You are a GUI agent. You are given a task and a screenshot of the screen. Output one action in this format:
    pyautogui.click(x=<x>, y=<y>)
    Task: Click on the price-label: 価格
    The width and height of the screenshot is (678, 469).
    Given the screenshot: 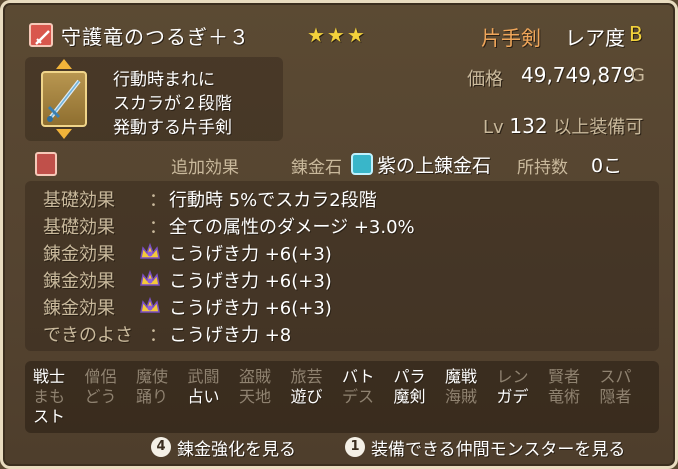 What is the action you would take?
    pyautogui.click(x=485, y=79)
    